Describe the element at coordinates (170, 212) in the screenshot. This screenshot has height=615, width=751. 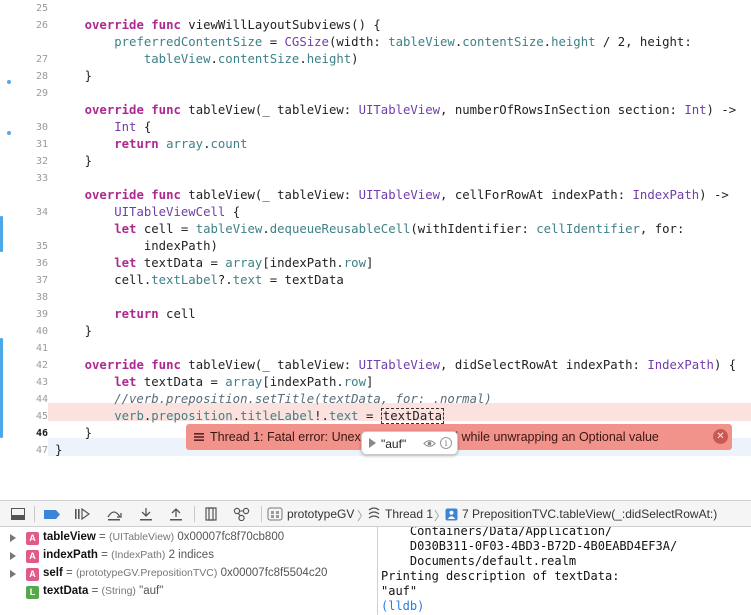
I see `code-token: UITableViewCell` at that location.